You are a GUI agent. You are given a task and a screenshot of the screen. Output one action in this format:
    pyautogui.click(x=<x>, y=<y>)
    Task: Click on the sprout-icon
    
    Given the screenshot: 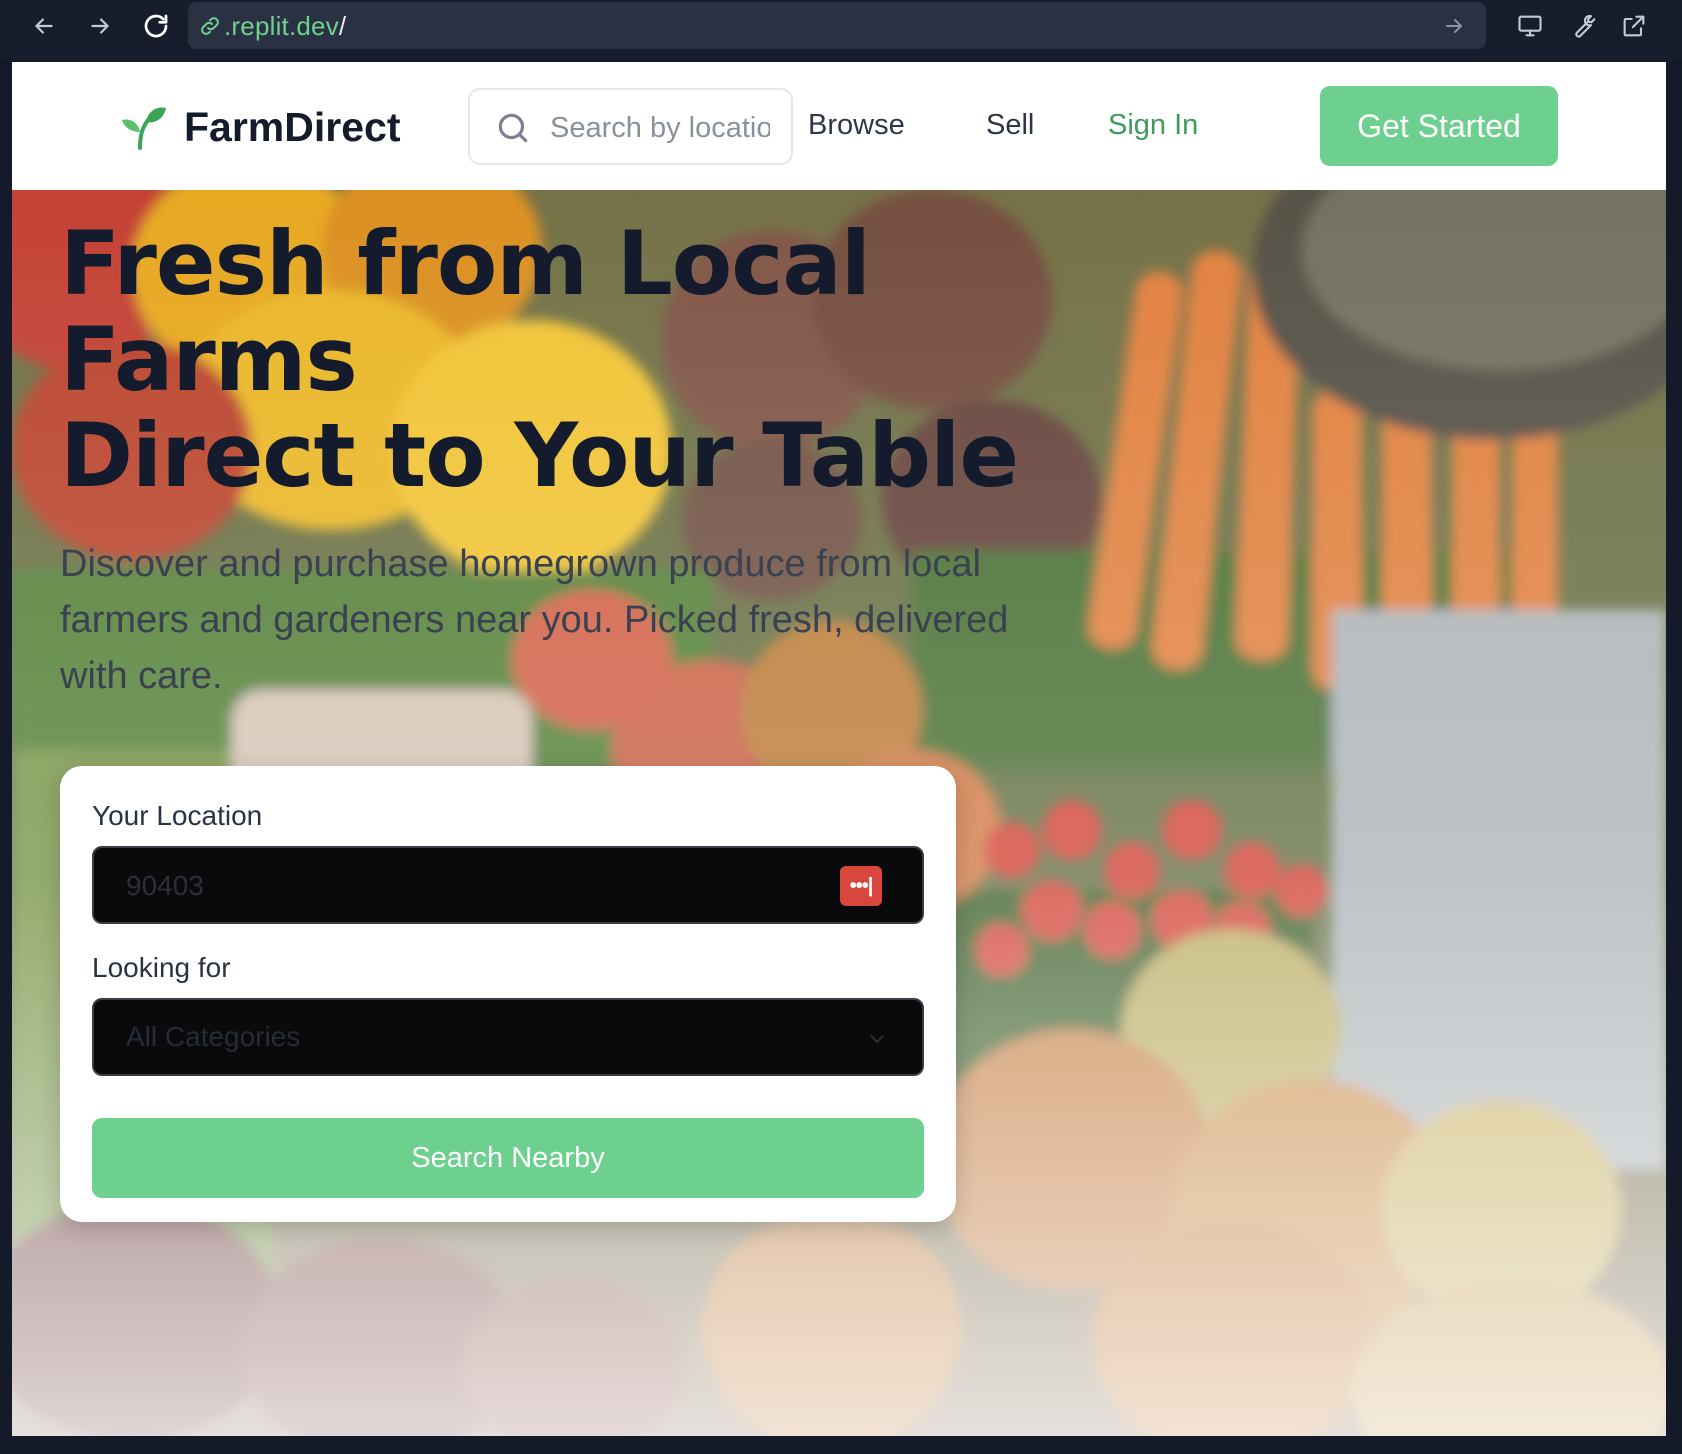 What is the action you would take?
    pyautogui.click(x=143, y=126)
    